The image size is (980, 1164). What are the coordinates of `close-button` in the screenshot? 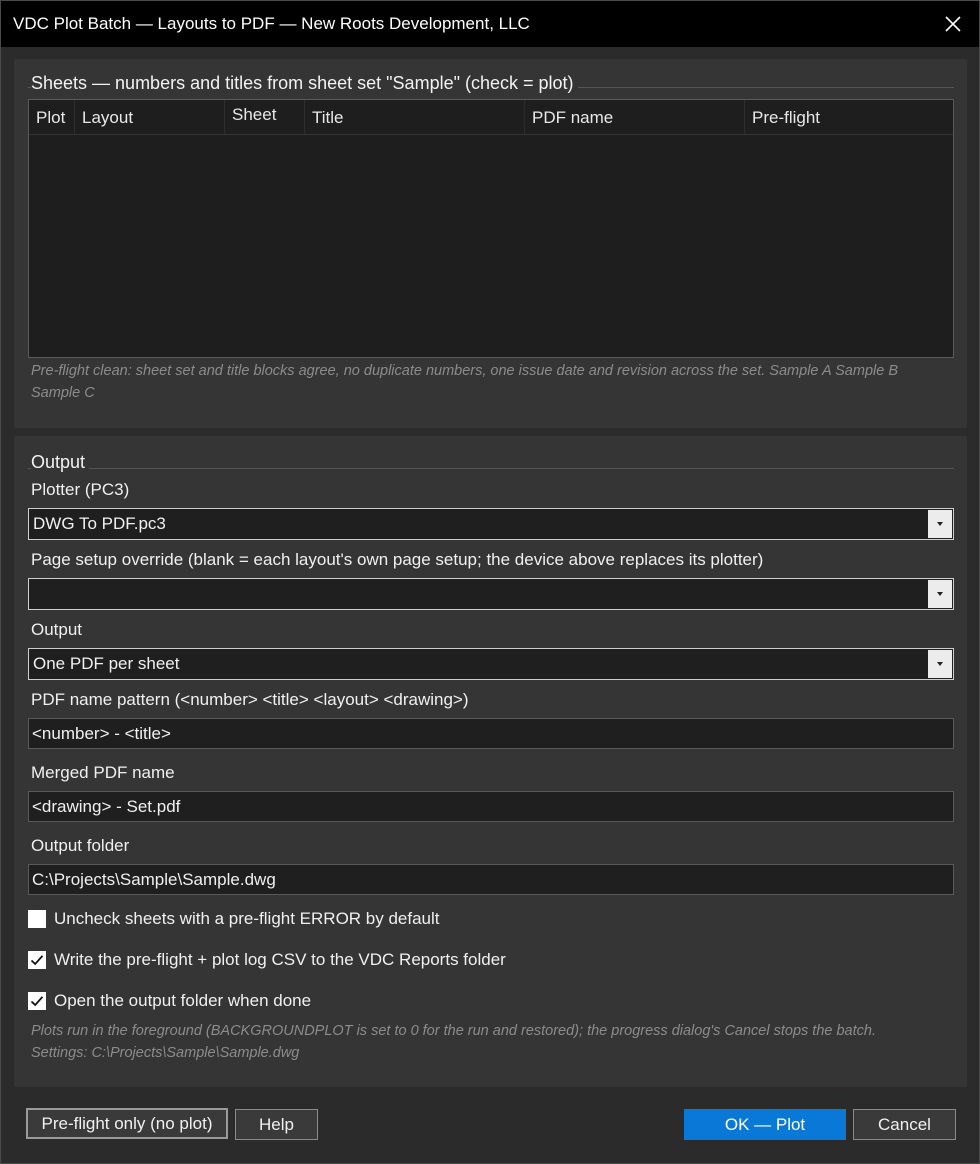 It's located at (953, 24).